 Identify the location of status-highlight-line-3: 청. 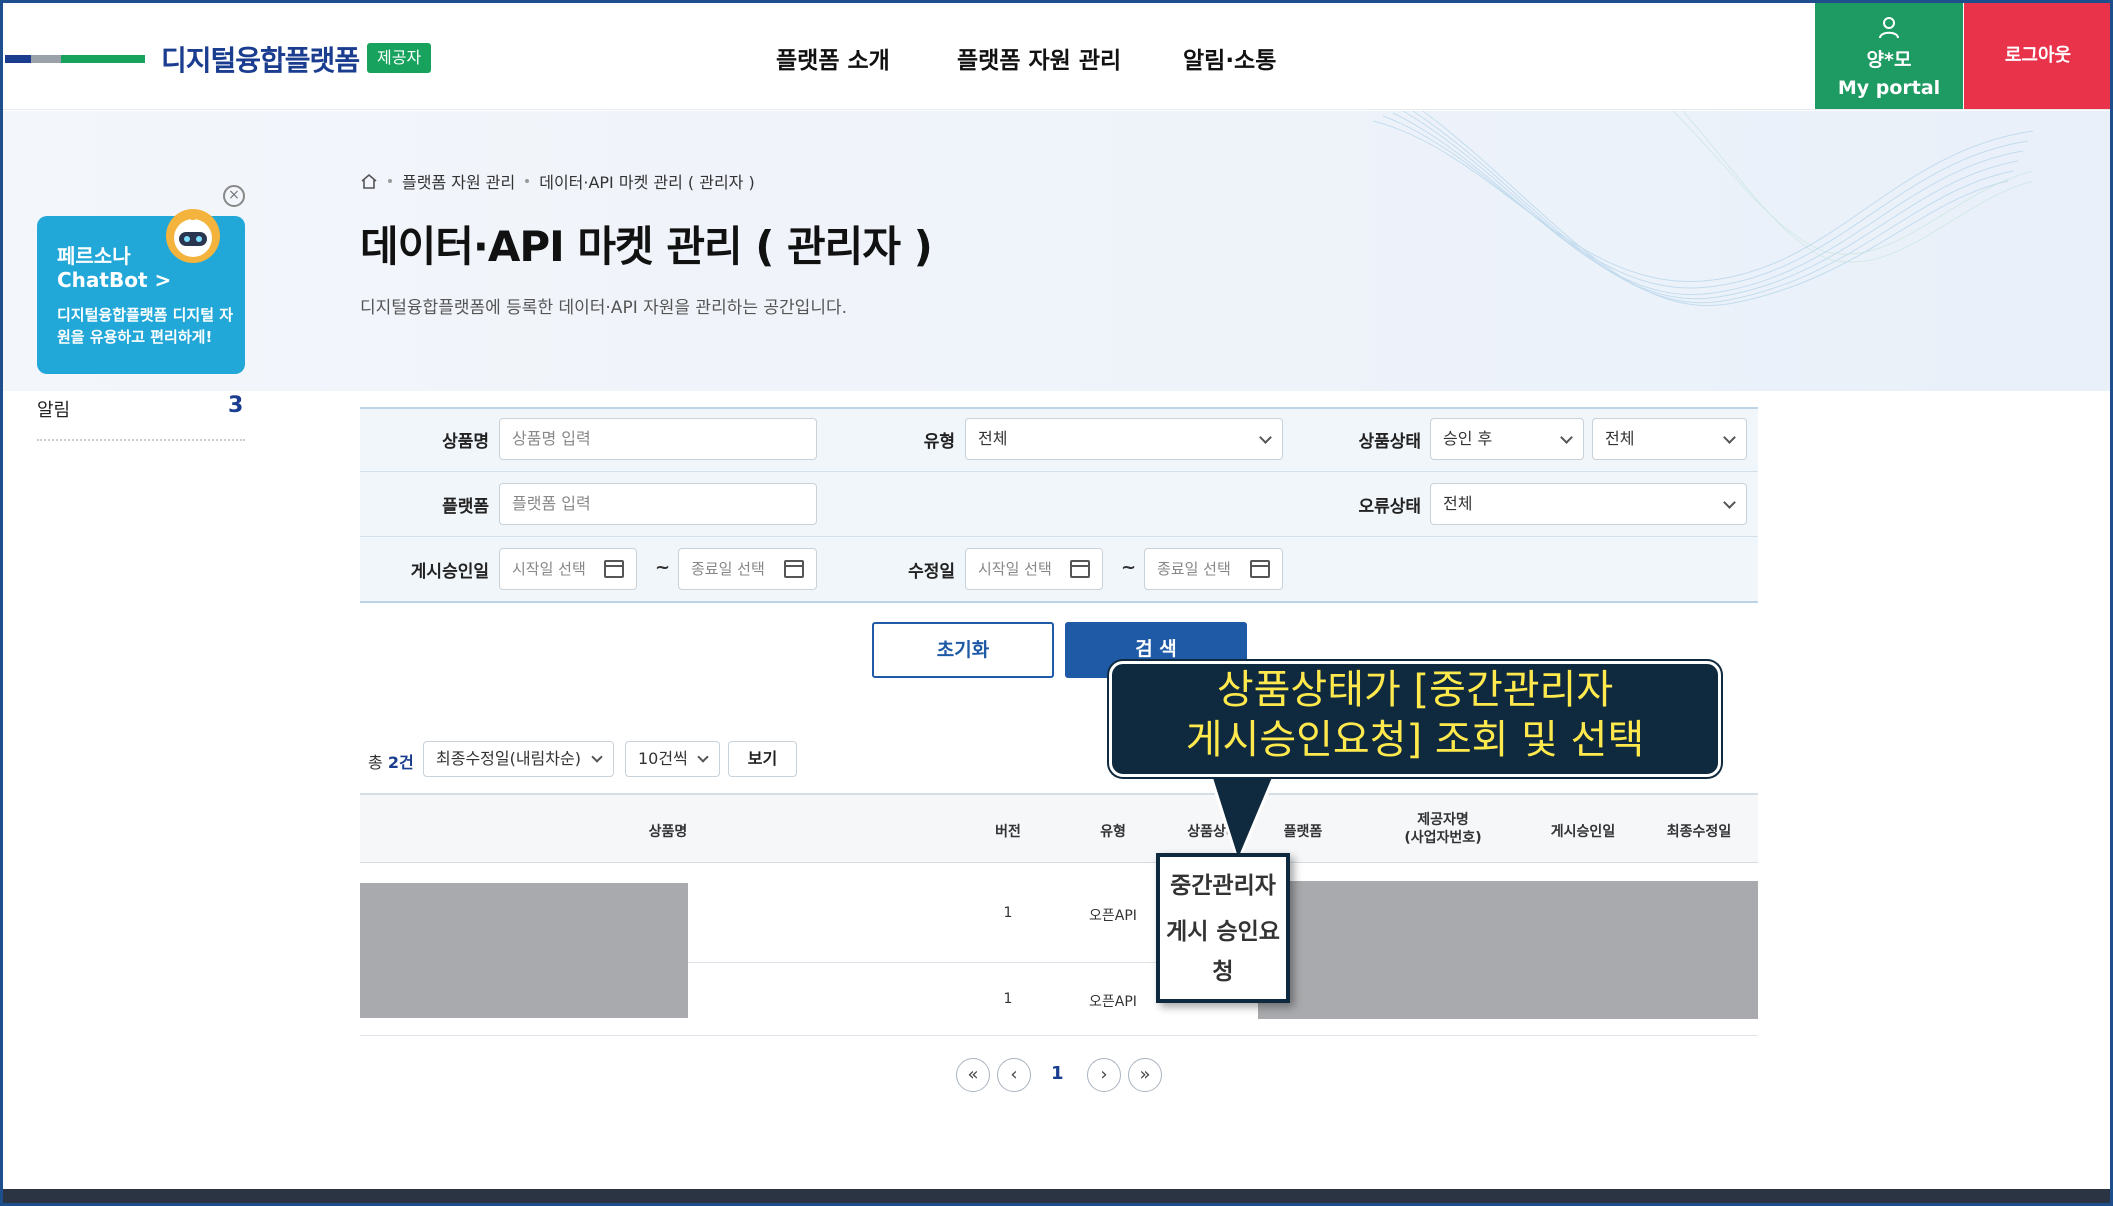
(1223, 972).